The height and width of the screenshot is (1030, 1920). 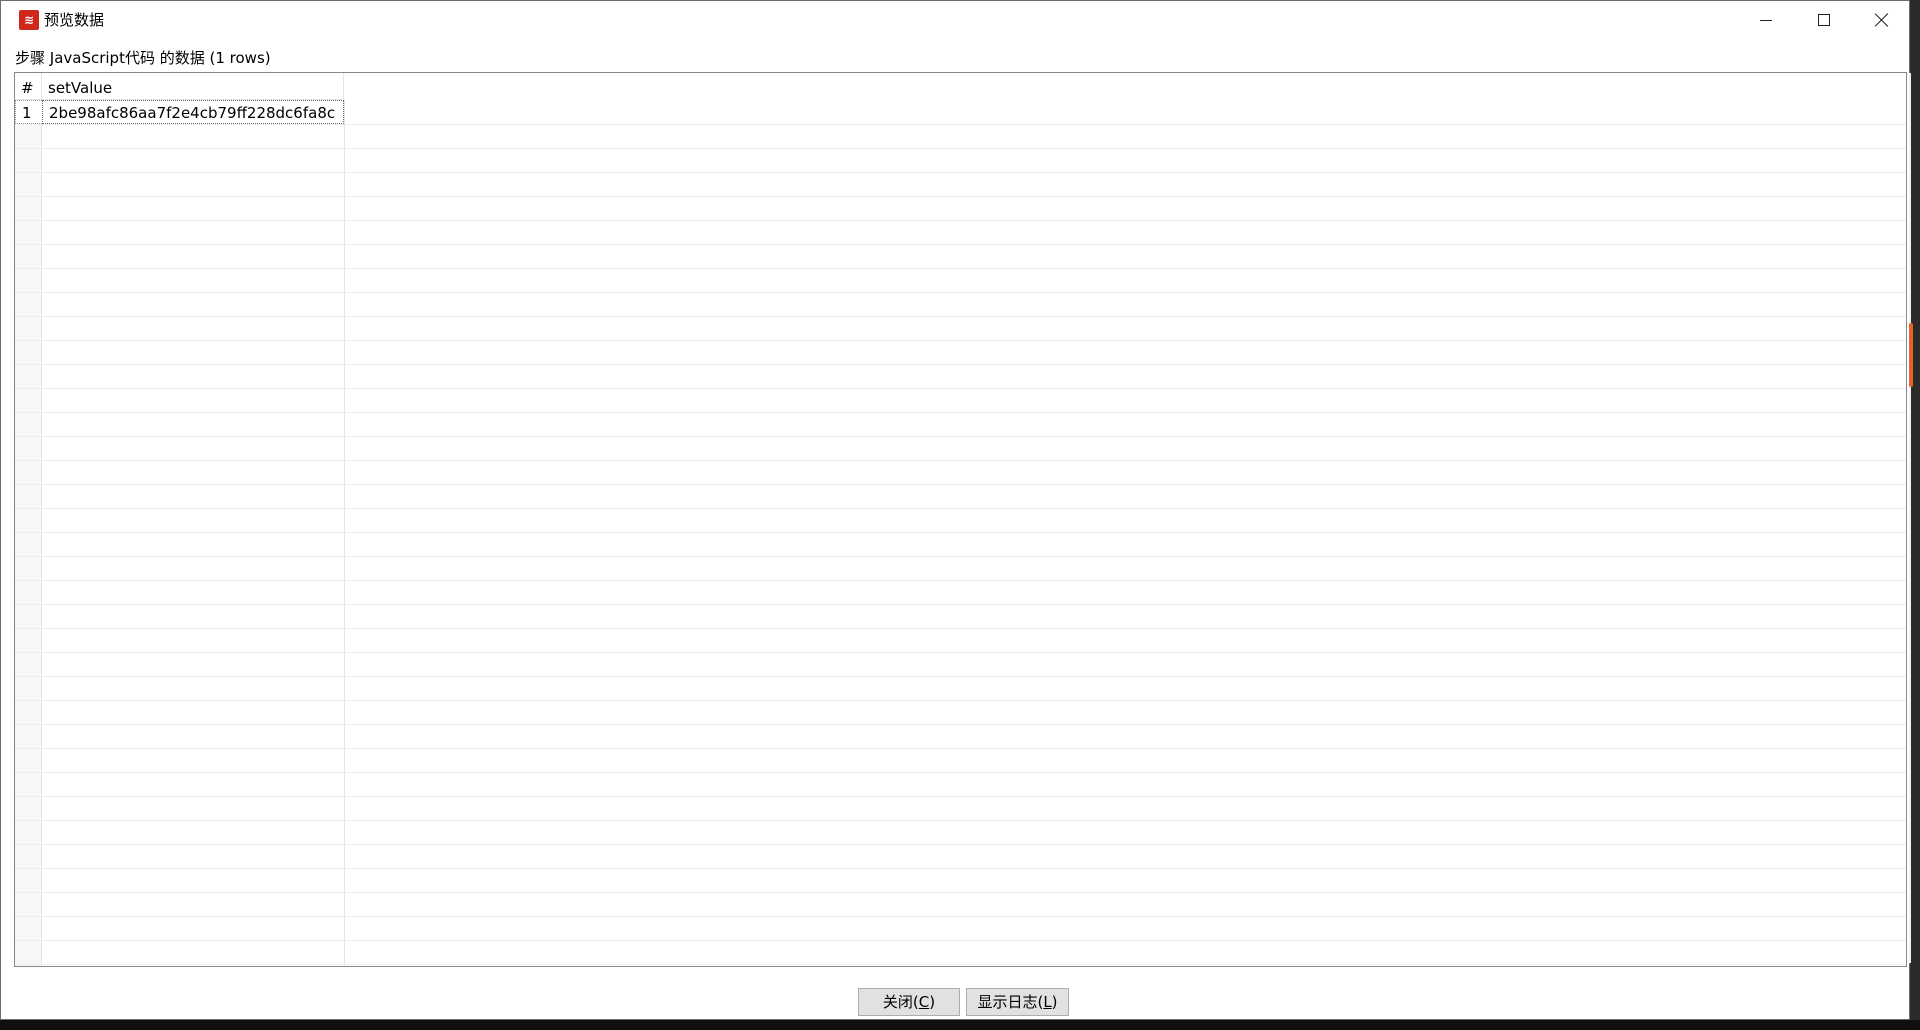 What do you see at coordinates (960, 112) in the screenshot?
I see `table-row: 1 2be98afc86aa7f2e4cb79ff228dc6fa8c` at bounding box center [960, 112].